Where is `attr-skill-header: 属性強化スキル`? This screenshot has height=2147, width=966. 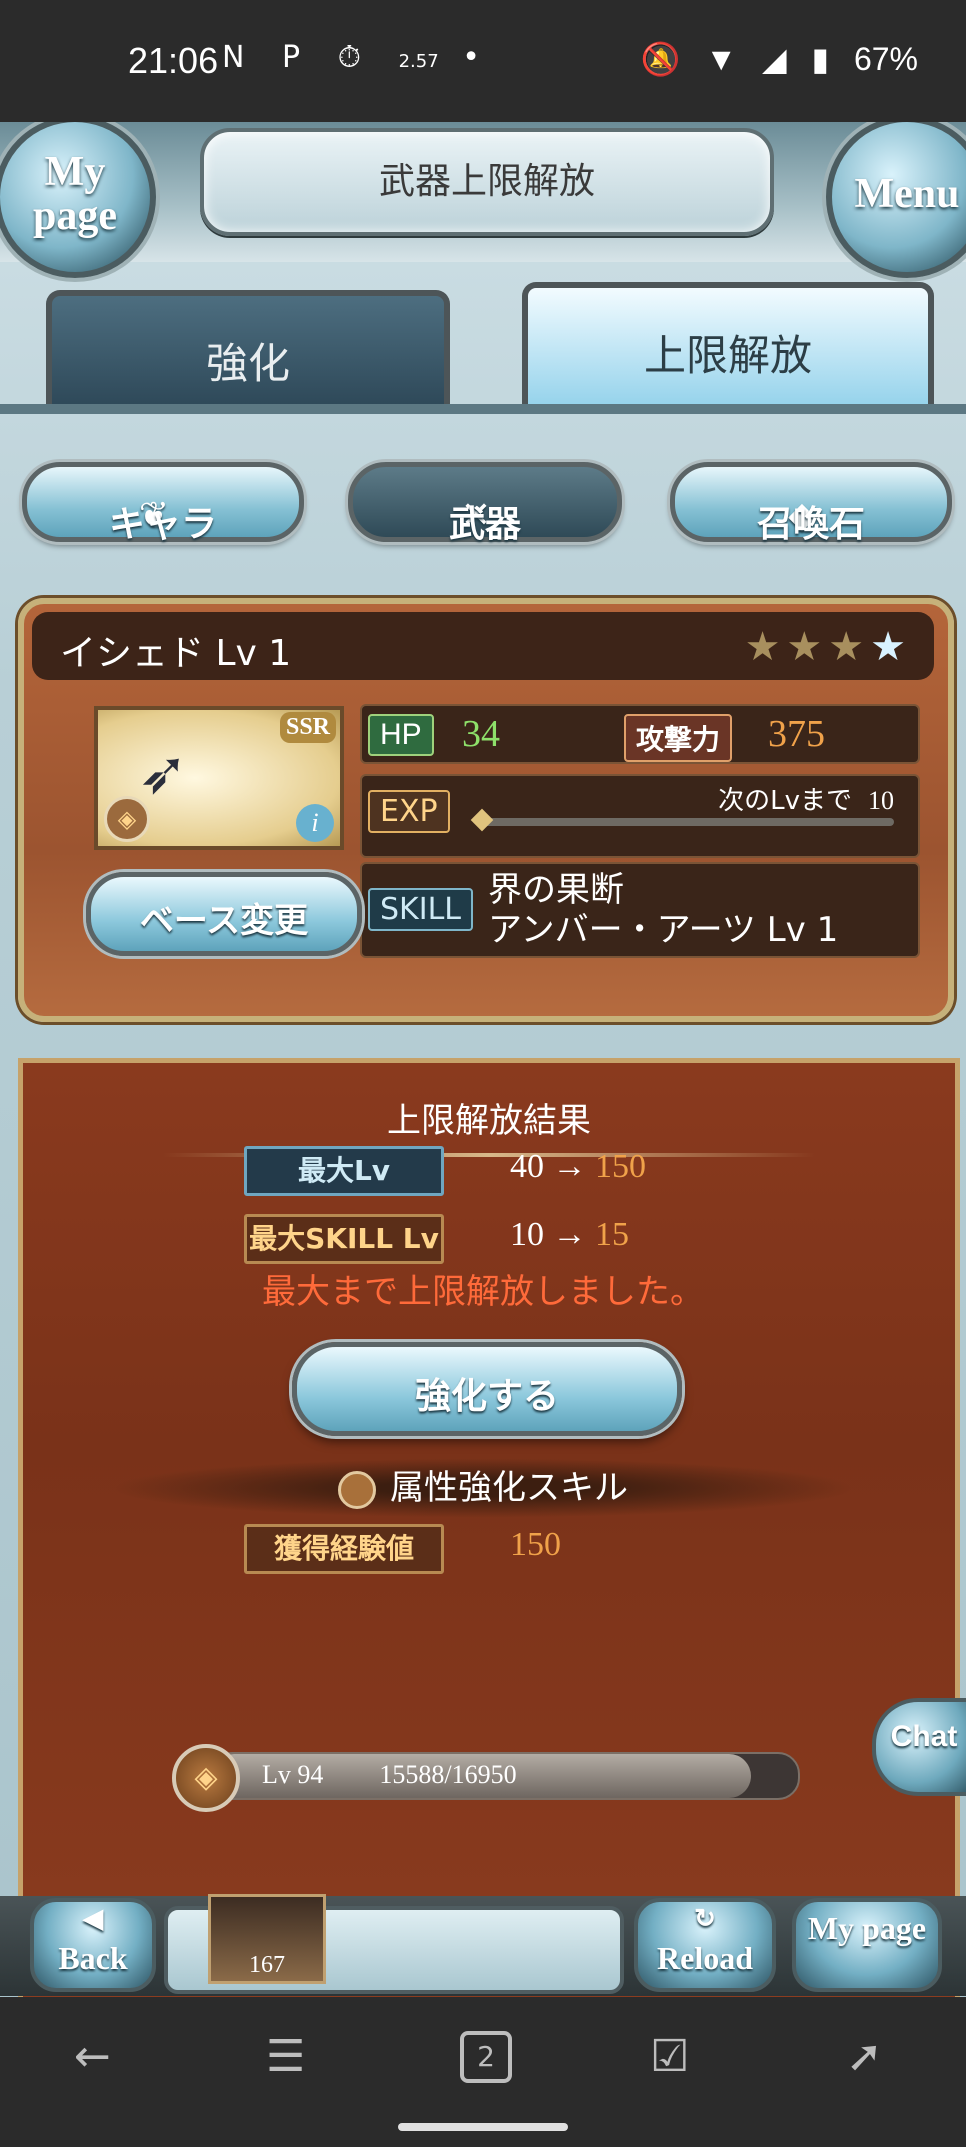 attr-skill-header: 属性強化スキル is located at coordinates (483, 1488).